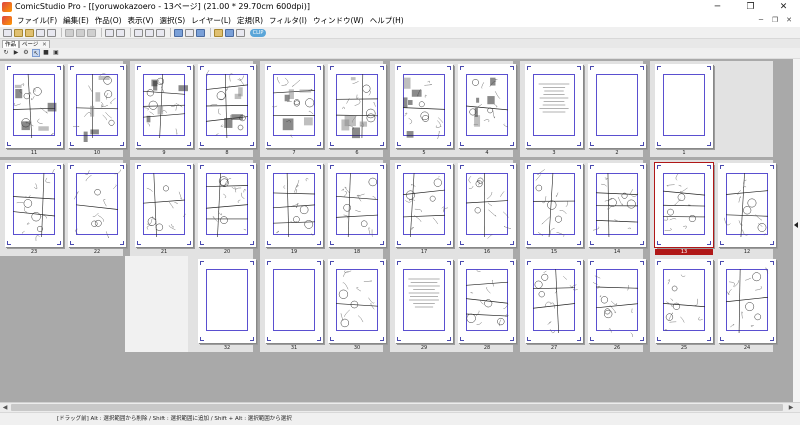 The image size is (800, 425). Describe the element at coordinates (200, 32) in the screenshot. I see `color-palette-icon` at that location.